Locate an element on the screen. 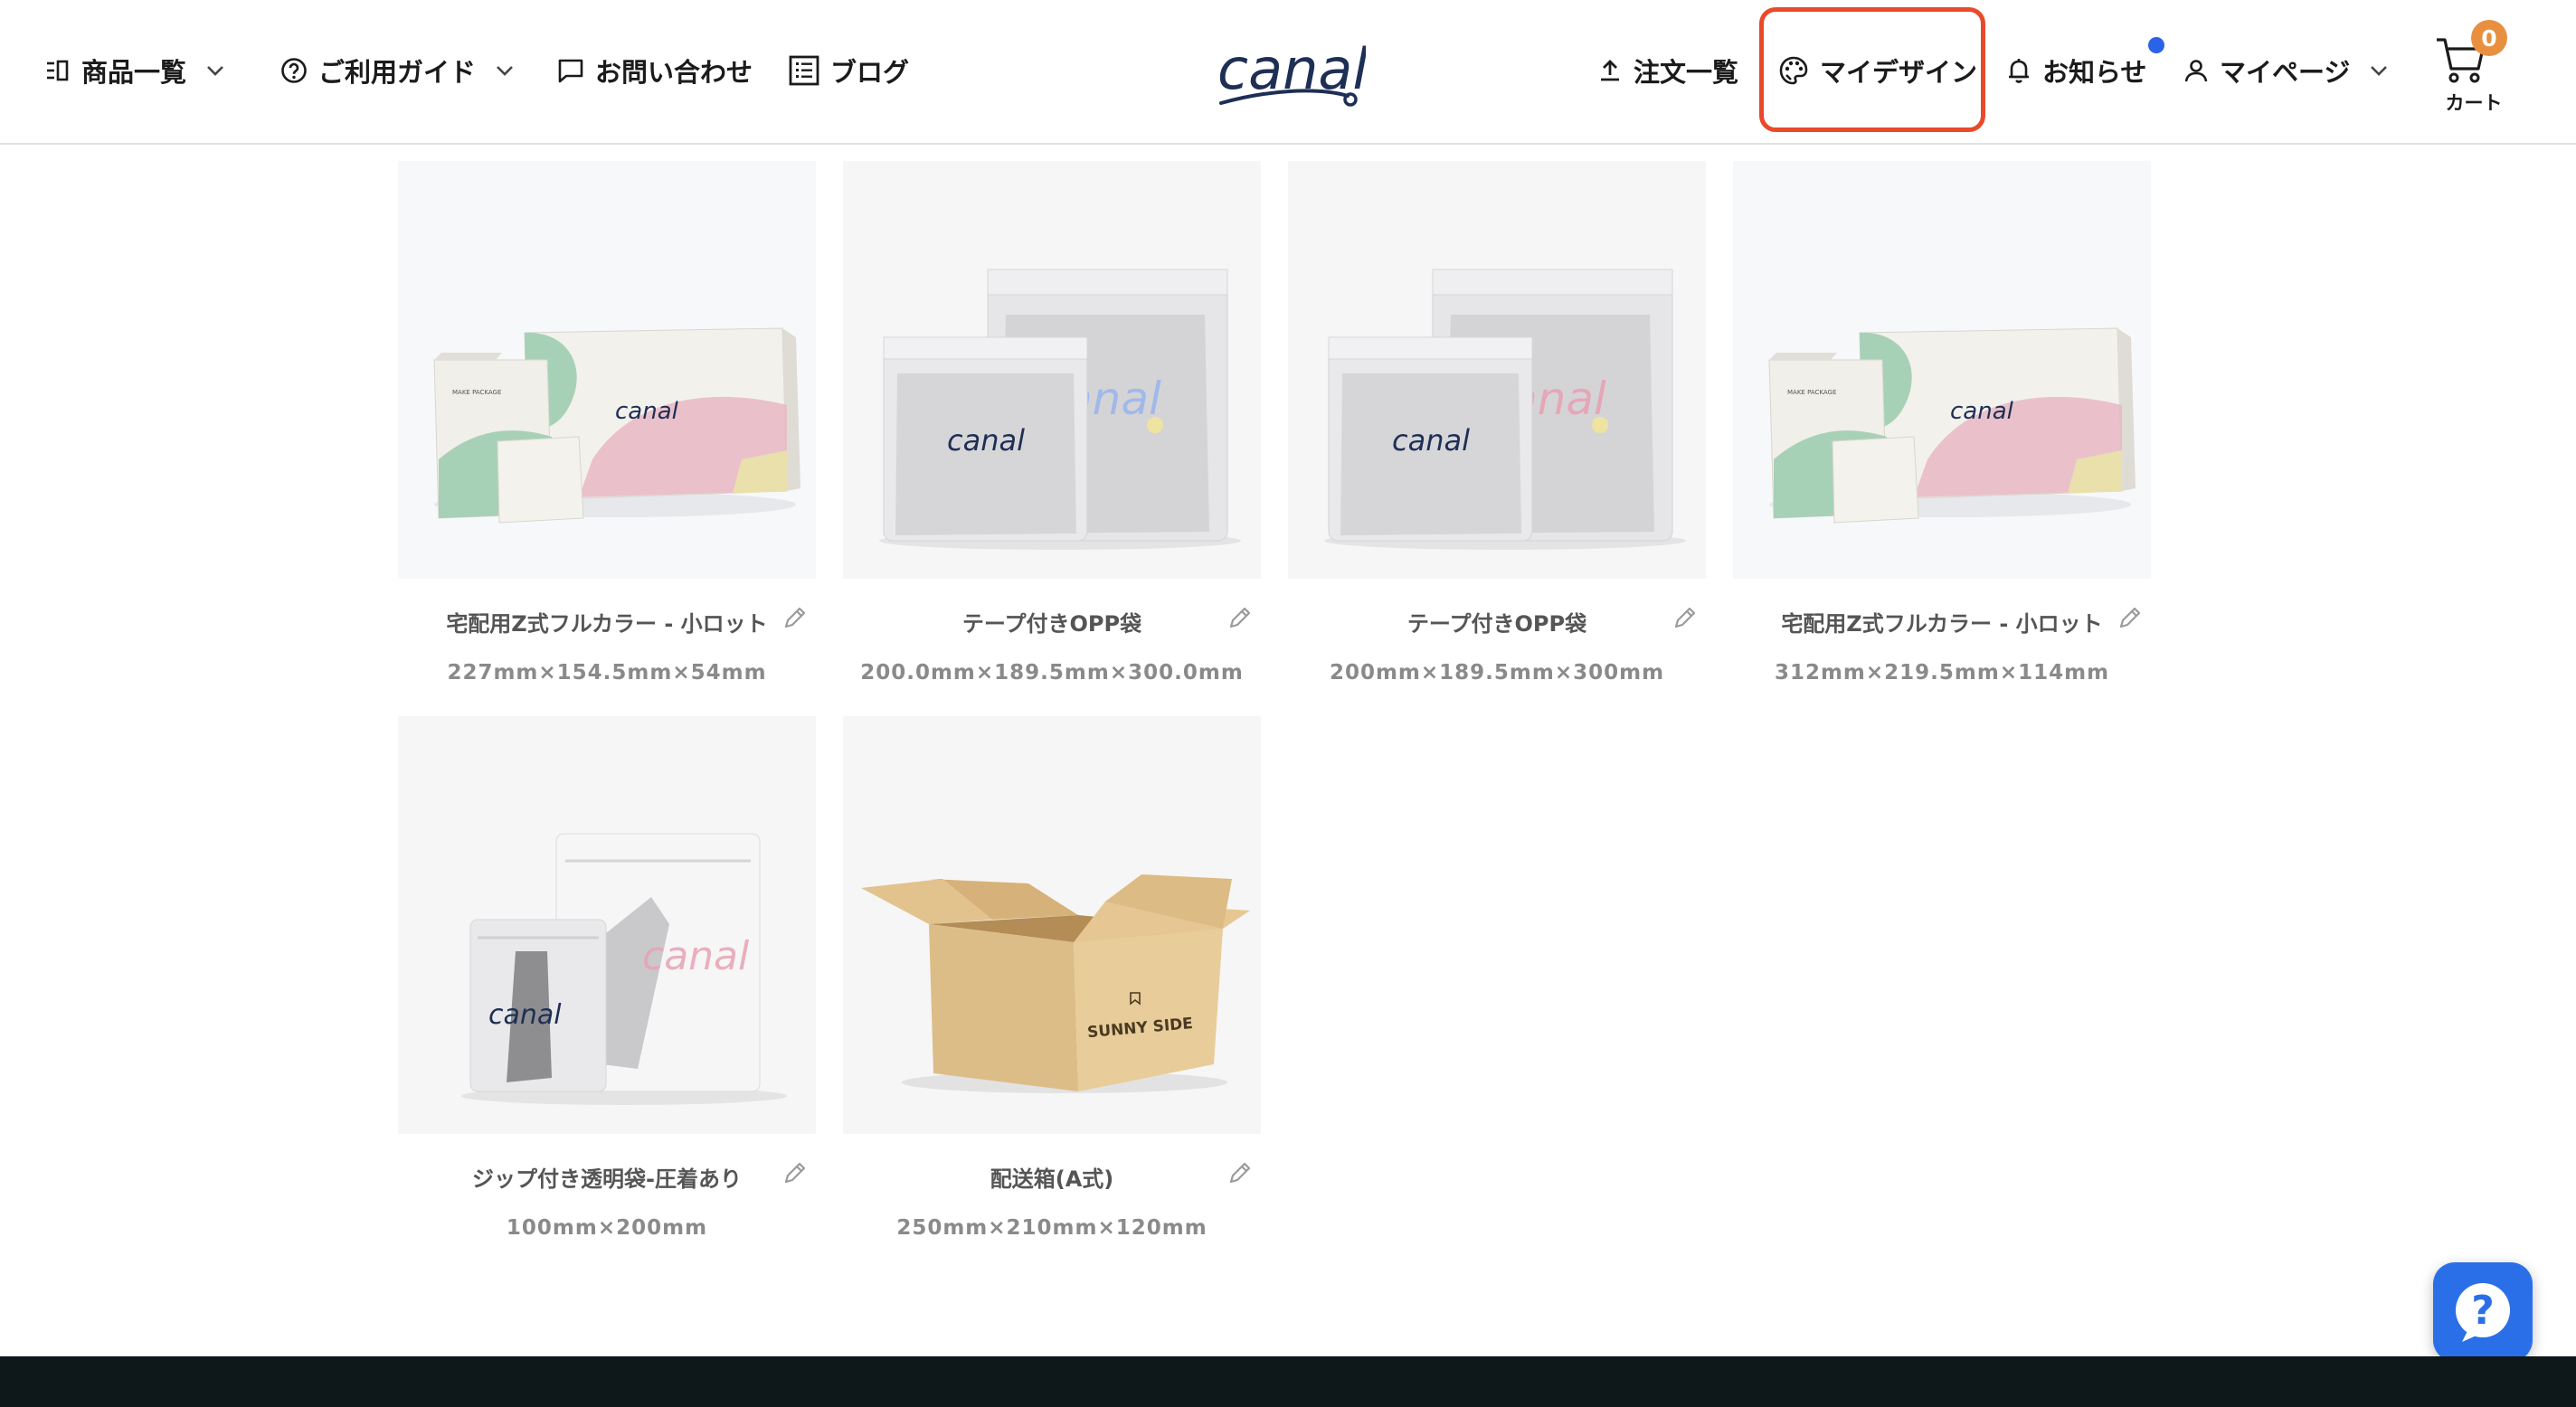 This screenshot has width=2576, height=1407. nav-my-page: マイページ is located at coordinates (2285, 70).